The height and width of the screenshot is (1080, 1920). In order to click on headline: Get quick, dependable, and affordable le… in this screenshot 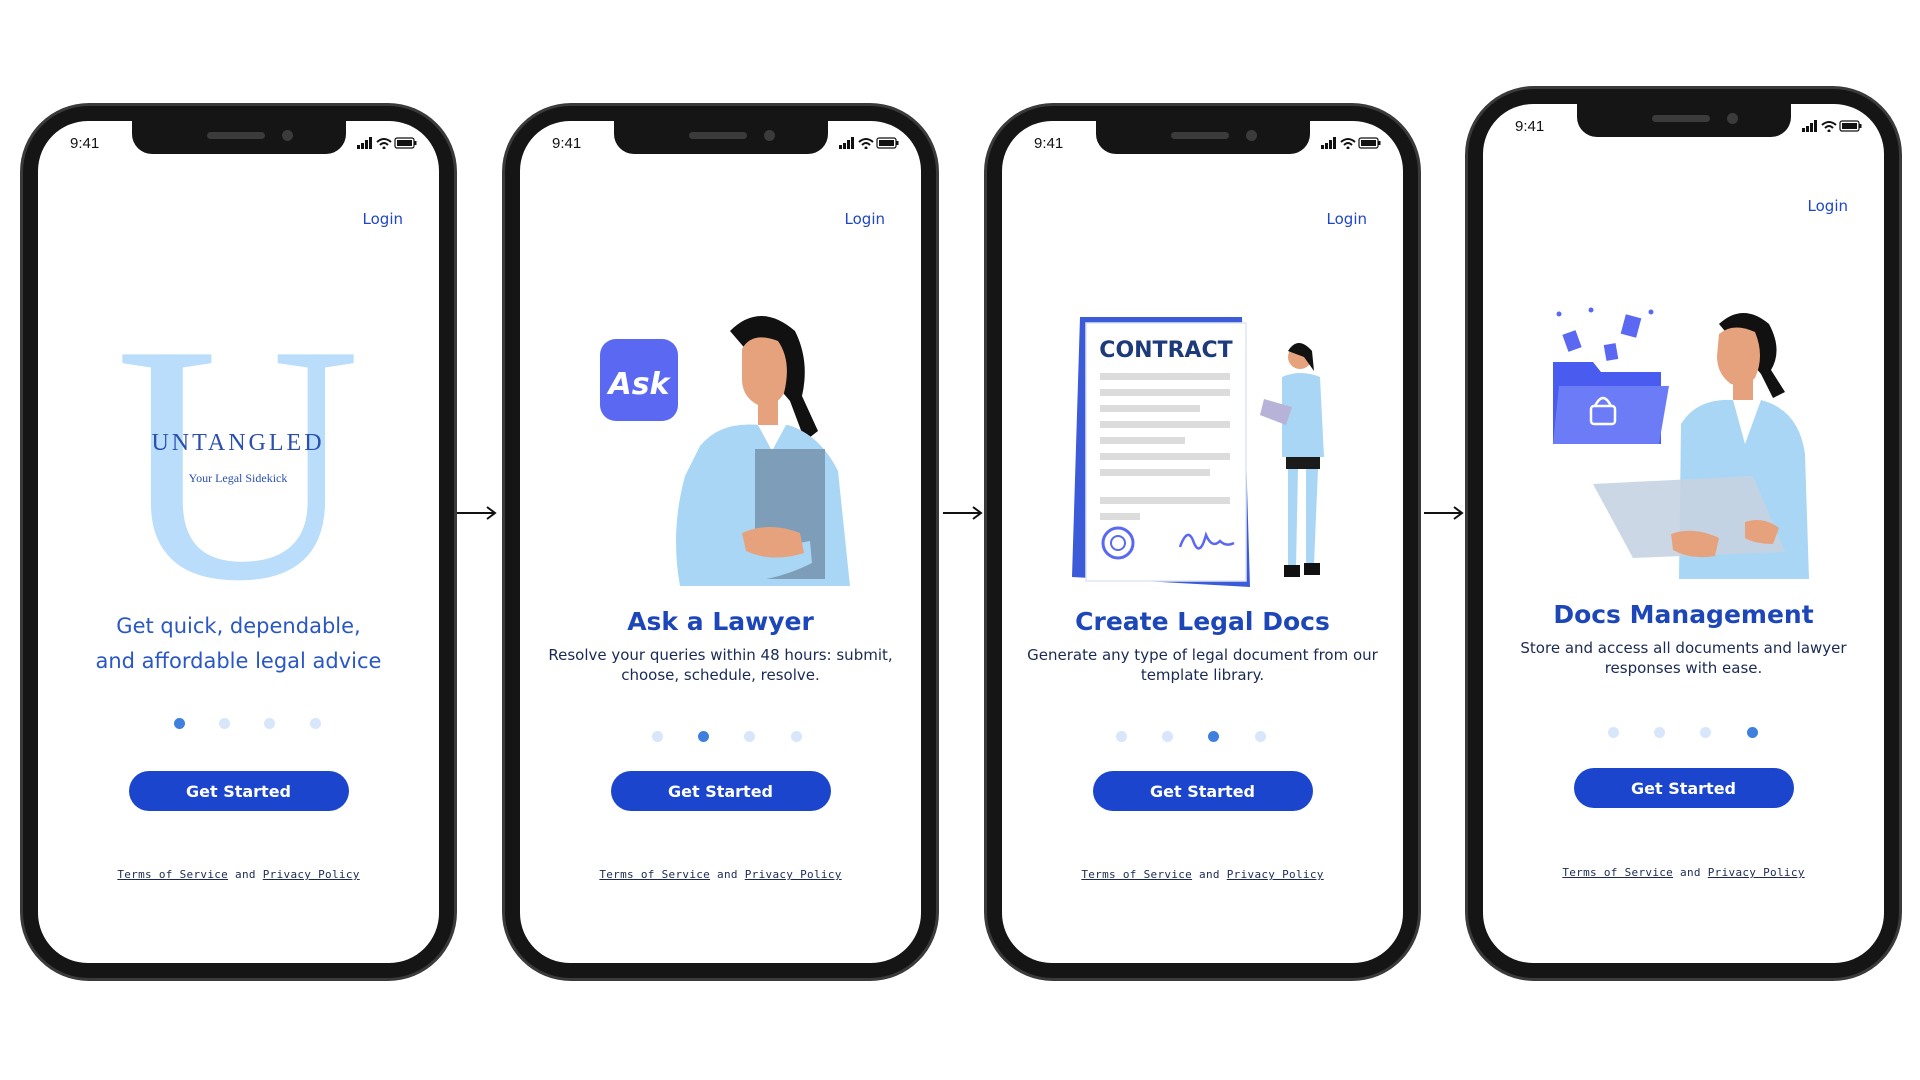, I will do `click(238, 643)`.